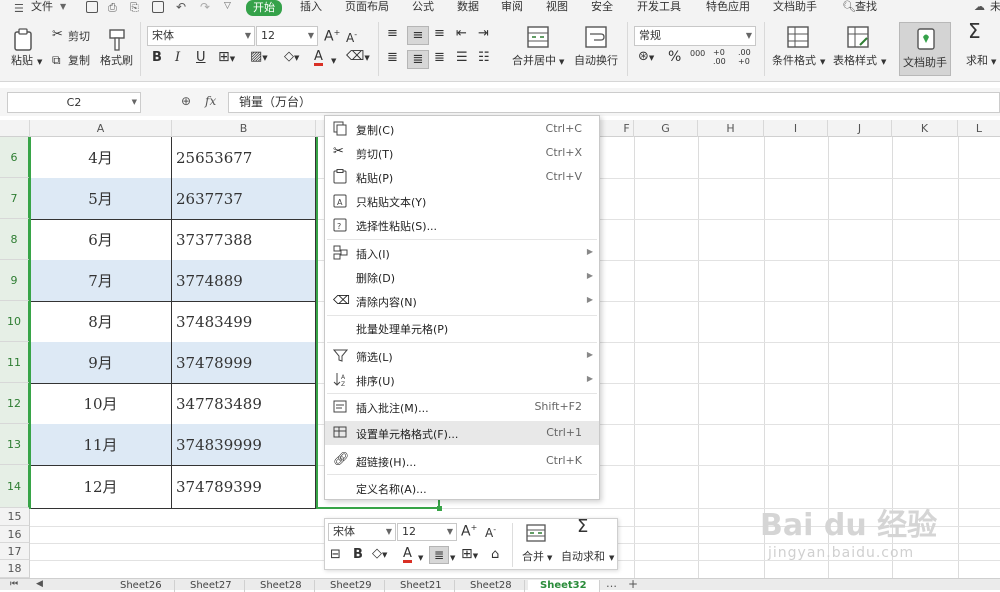  Describe the element at coordinates (22, 61) in the screenshot. I see `paste-button: 粘贴` at that location.